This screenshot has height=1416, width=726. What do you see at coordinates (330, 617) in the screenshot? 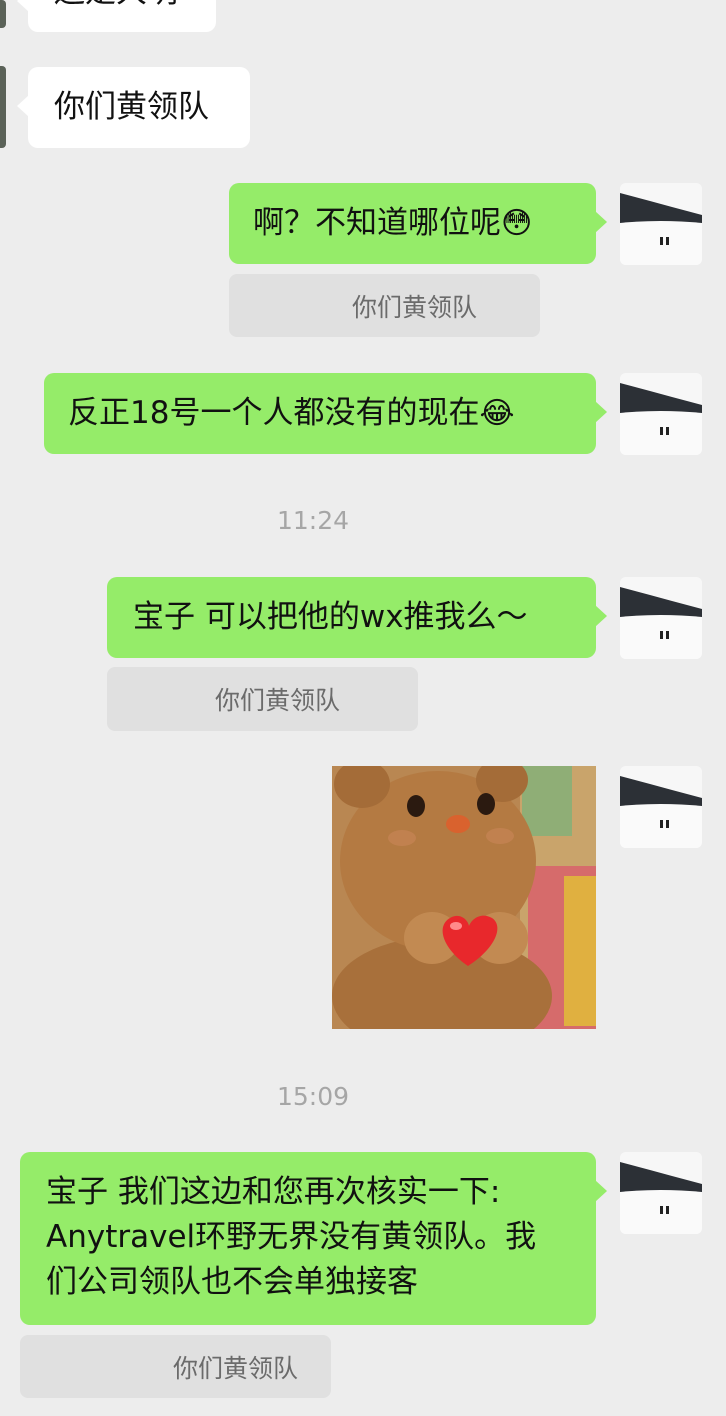
I see `message-text: 宝子 可以把他的wx推我么～` at bounding box center [330, 617].